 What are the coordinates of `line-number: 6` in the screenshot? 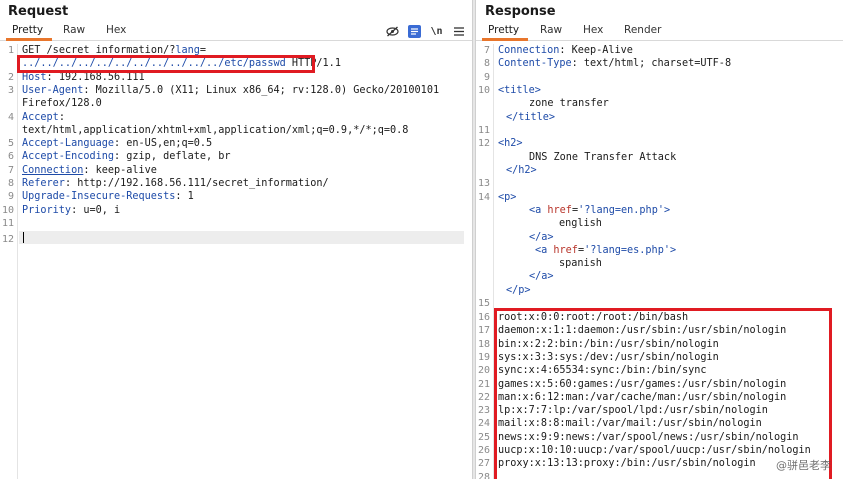 It's located at (10, 157).